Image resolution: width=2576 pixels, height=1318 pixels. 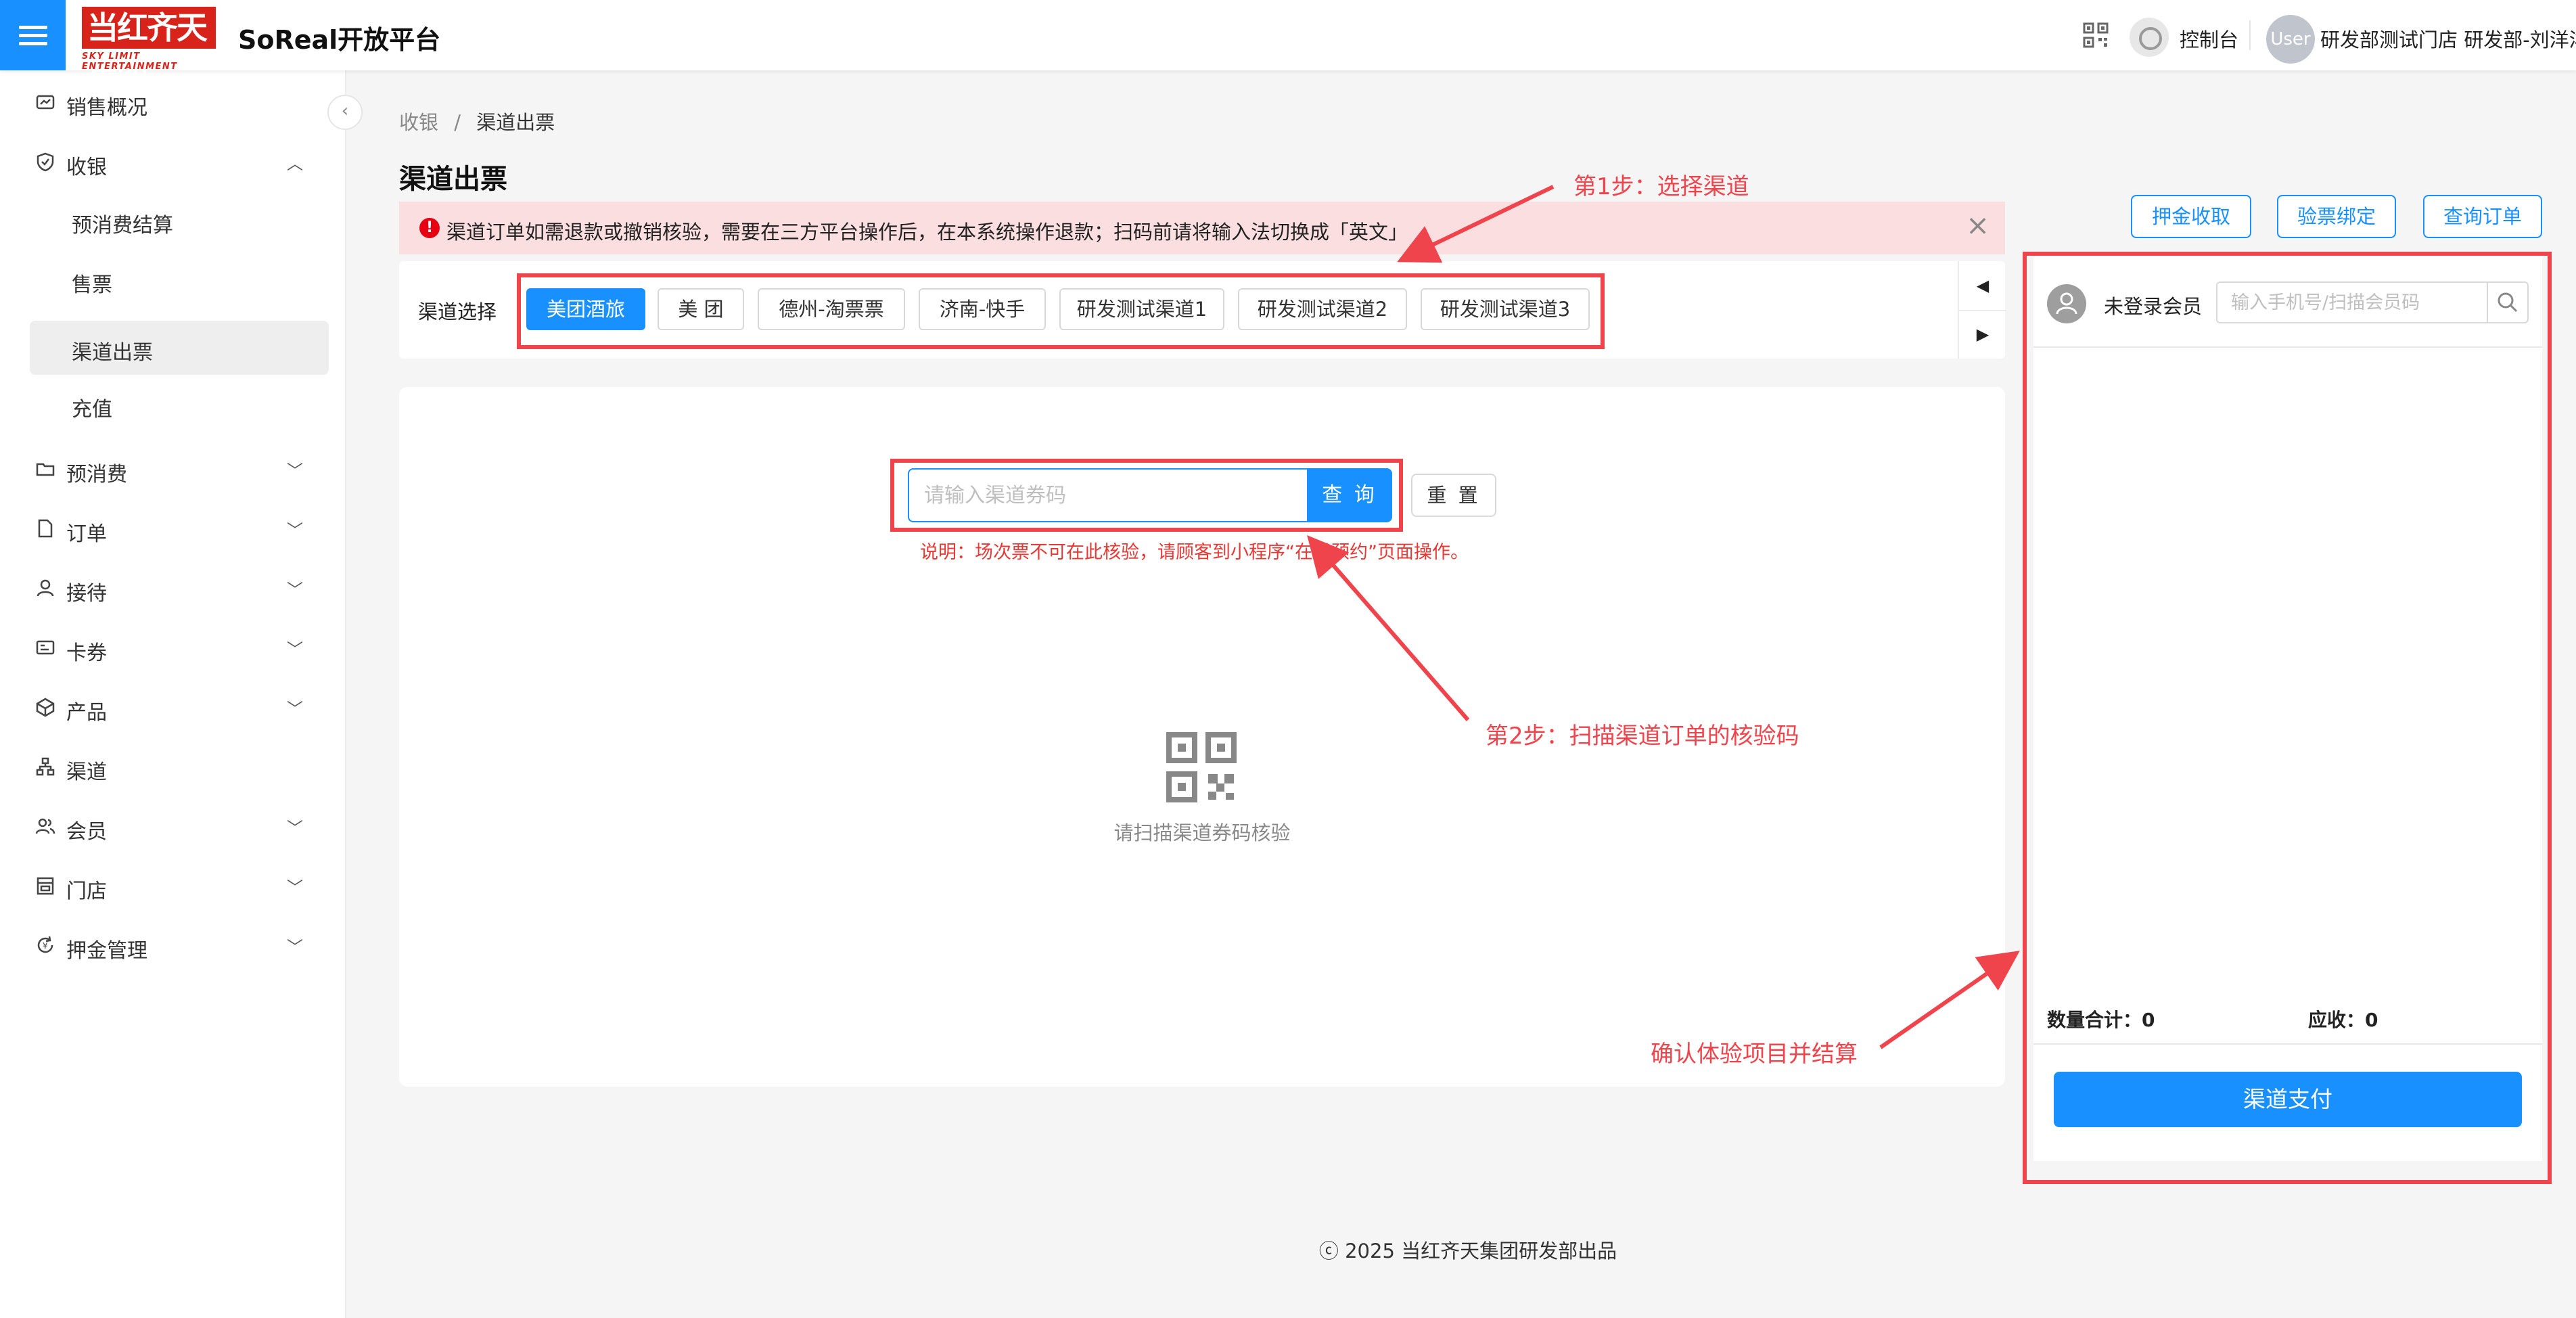 I want to click on annotation-step3: 确认体验项目并结算, so click(x=1754, y=1054).